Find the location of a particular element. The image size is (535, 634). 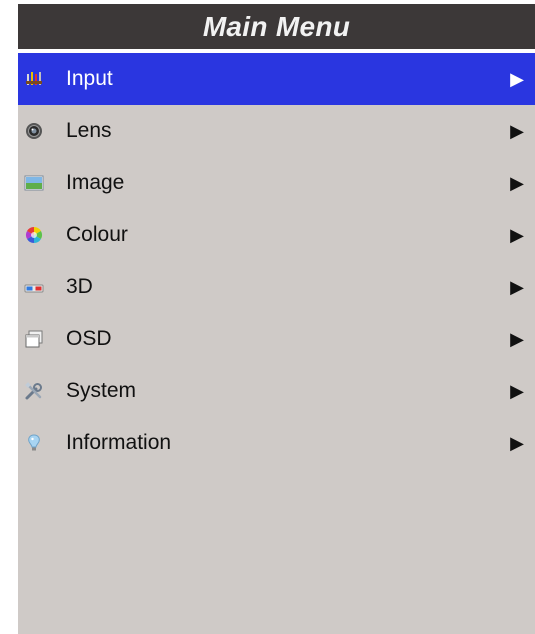

input-connectors-icon is located at coordinates (34, 79).